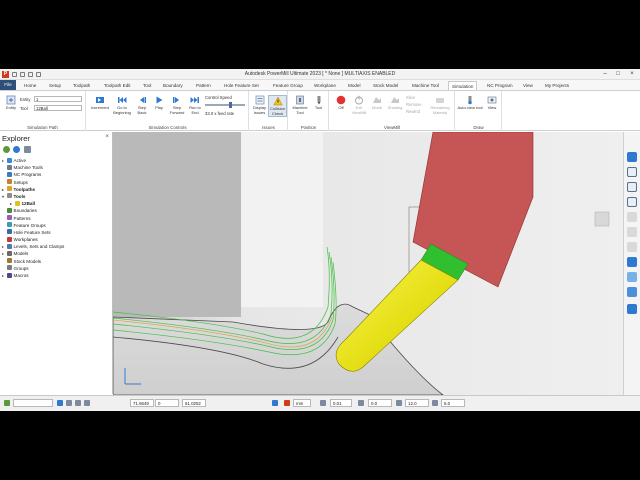 The width and height of the screenshot is (640, 480). What do you see at coordinates (325, 85) in the screenshot?
I see `tab-workplane: Workplane` at bounding box center [325, 85].